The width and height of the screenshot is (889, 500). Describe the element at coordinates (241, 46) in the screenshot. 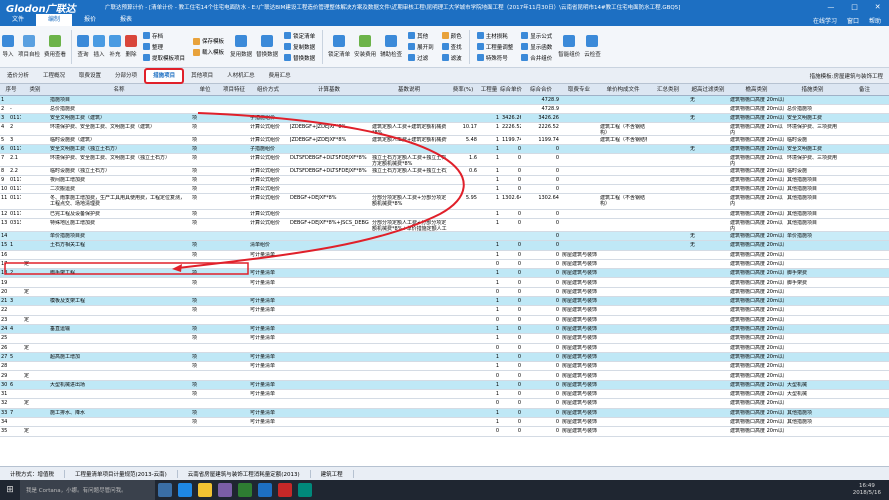

I see `reuse-data-button: 复用数据` at that location.